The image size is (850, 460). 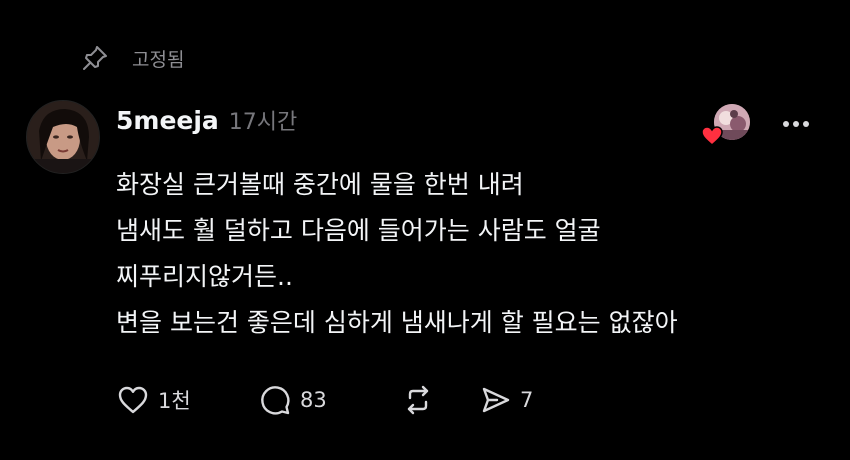 I want to click on send-icon, so click(x=496, y=400).